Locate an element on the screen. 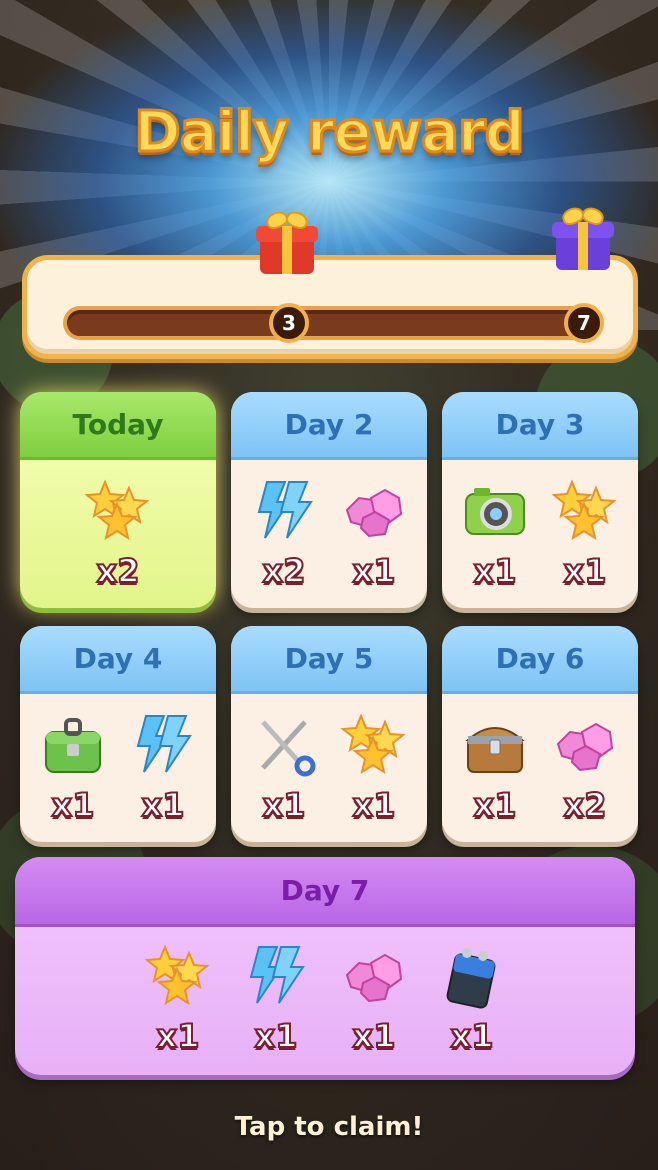  card-day-7-label: Day 7 is located at coordinates (325, 892).